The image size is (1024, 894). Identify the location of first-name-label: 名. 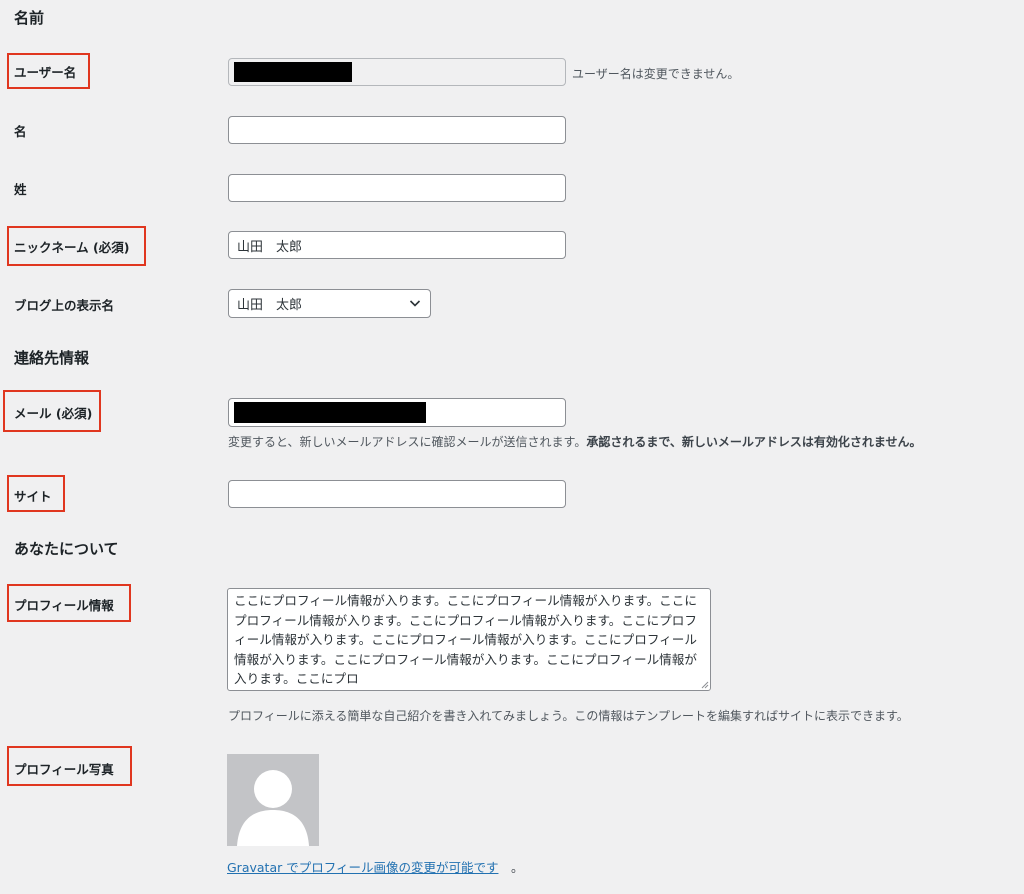
(20, 131).